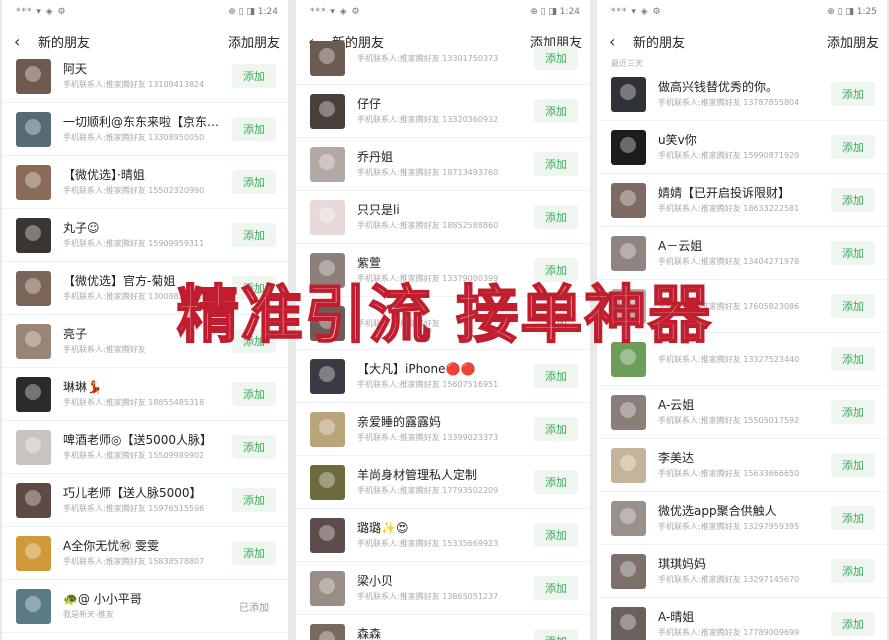  I want to click on list-item: 阿天 手机联系人:推家腾好友 13109413824 添加, so click(145, 76).